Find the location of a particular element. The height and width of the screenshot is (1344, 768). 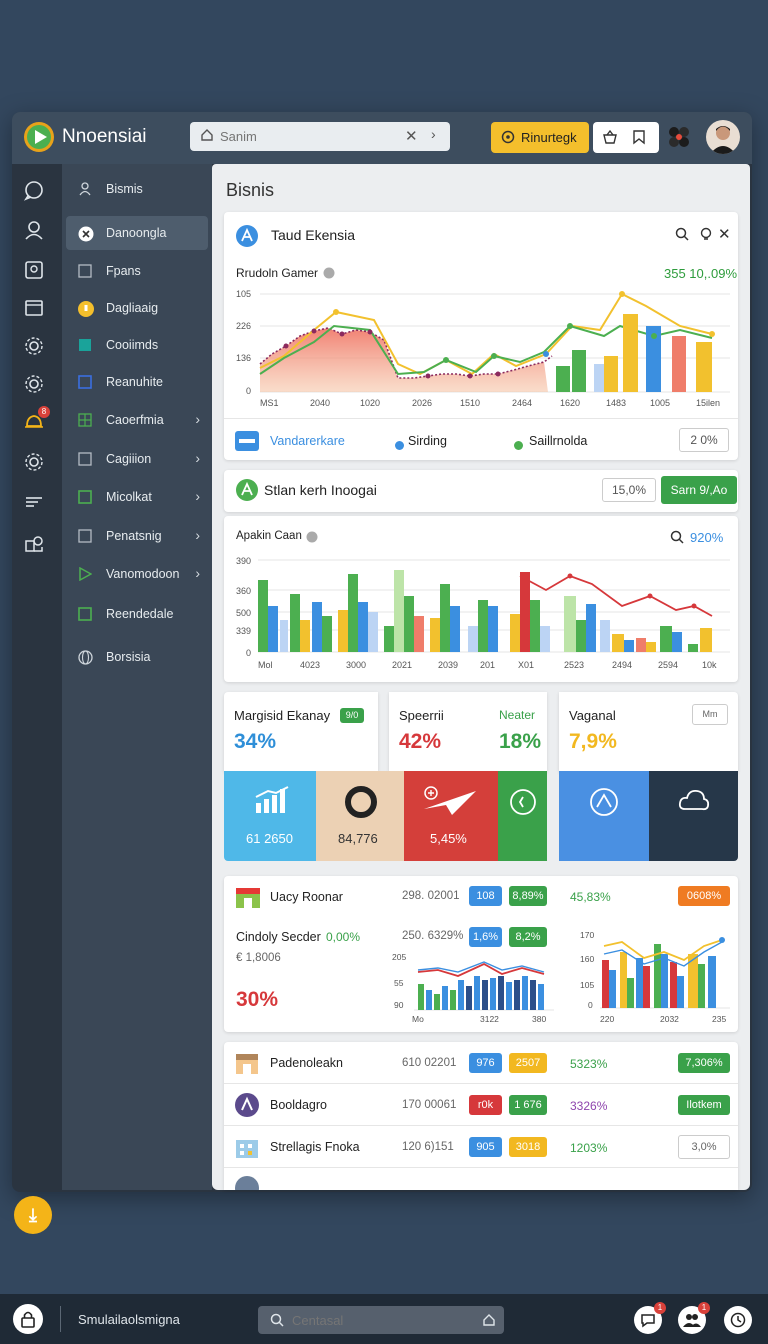

lightbulb-icon is located at coordinates (706, 236).